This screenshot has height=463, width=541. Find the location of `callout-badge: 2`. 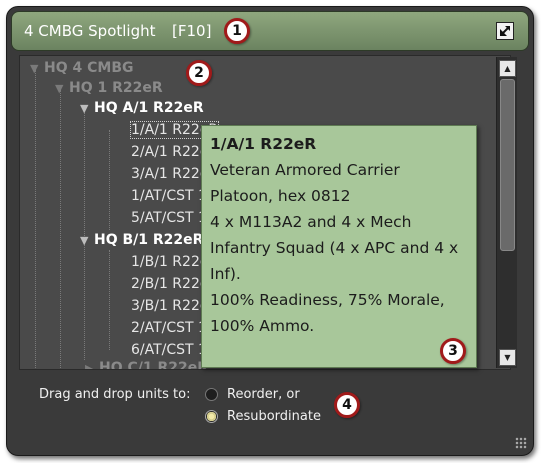

callout-badge: 2 is located at coordinates (199, 73).